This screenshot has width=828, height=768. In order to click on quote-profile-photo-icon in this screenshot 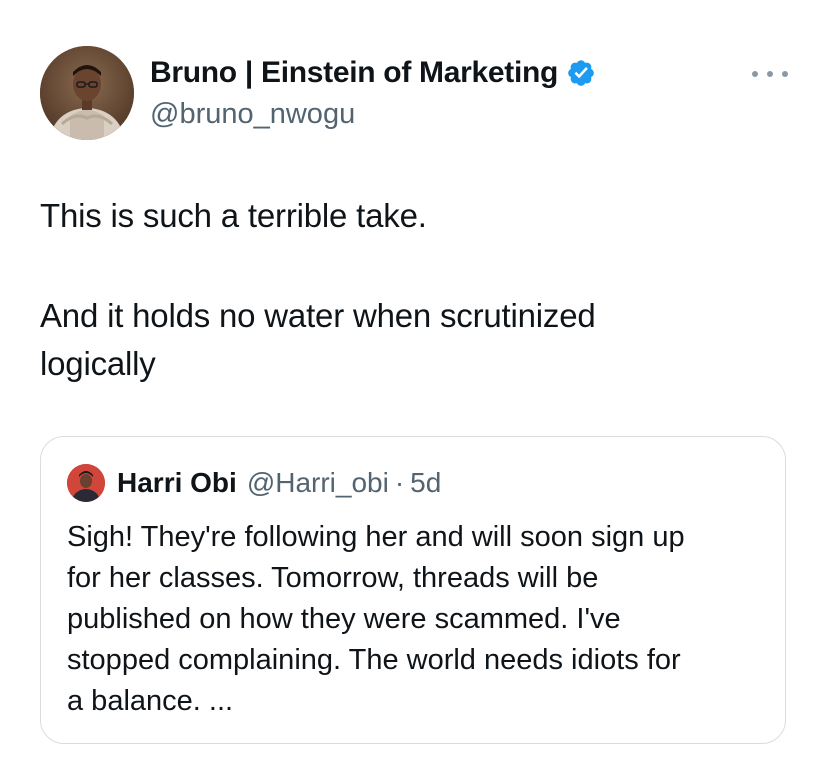, I will do `click(86, 483)`.